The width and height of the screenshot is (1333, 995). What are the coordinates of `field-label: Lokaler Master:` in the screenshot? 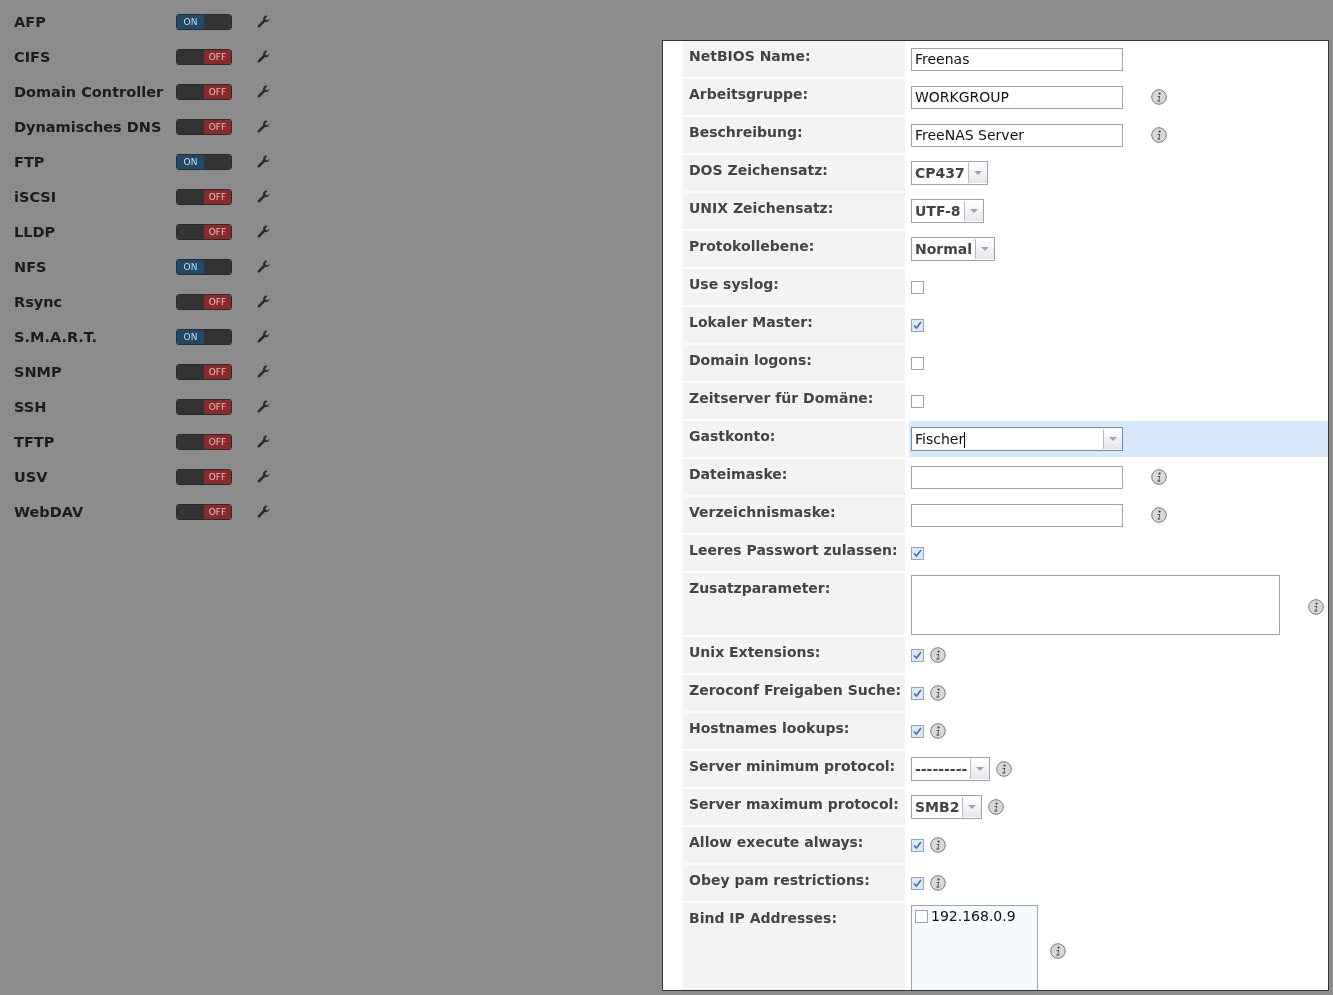 It's located at (794, 325).